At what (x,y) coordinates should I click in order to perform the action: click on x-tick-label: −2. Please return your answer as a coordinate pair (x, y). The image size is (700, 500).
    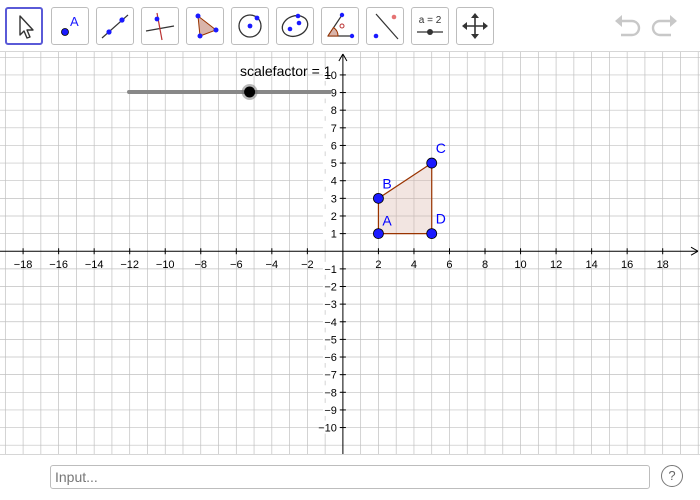
    Looking at the image, I should click on (307, 265).